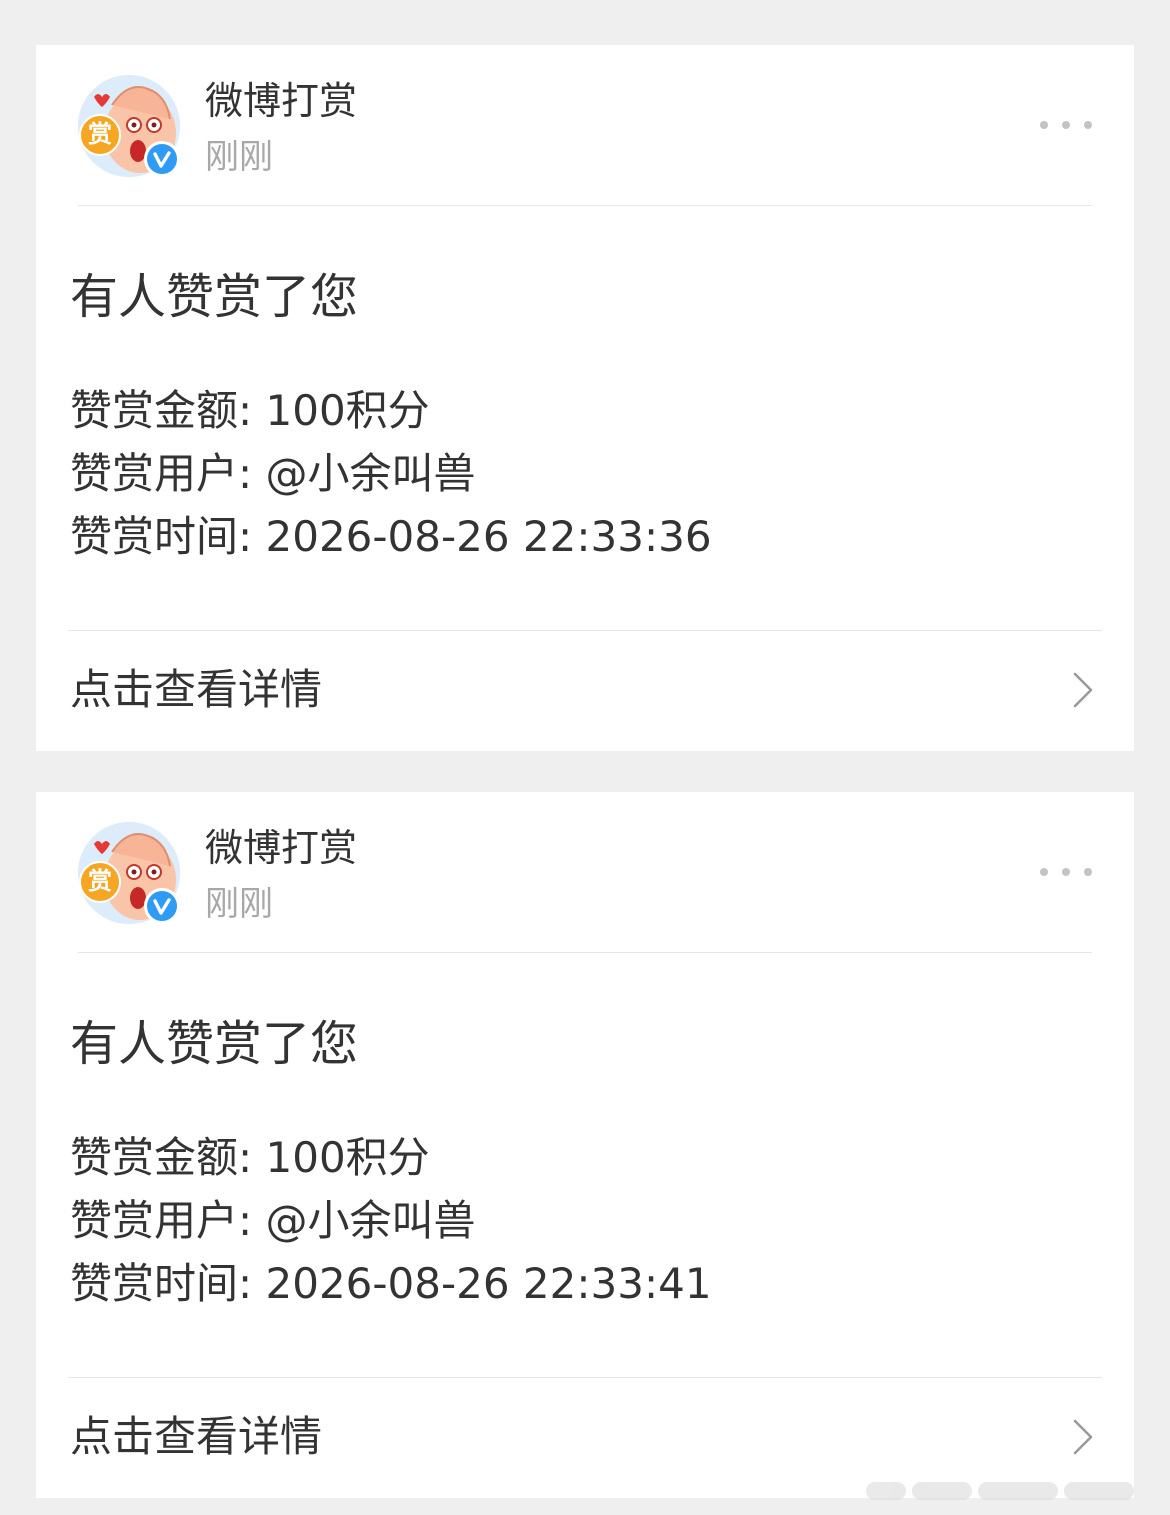 The width and height of the screenshot is (1170, 1515). Describe the element at coordinates (1011, 1491) in the screenshot. I see `watermark` at that location.